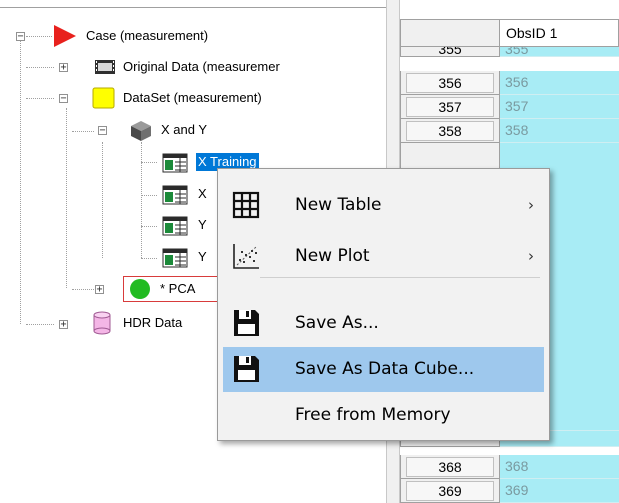 This screenshot has height=503, width=619. Describe the element at coordinates (105, 67) in the screenshot. I see `film-strip-icon` at that location.